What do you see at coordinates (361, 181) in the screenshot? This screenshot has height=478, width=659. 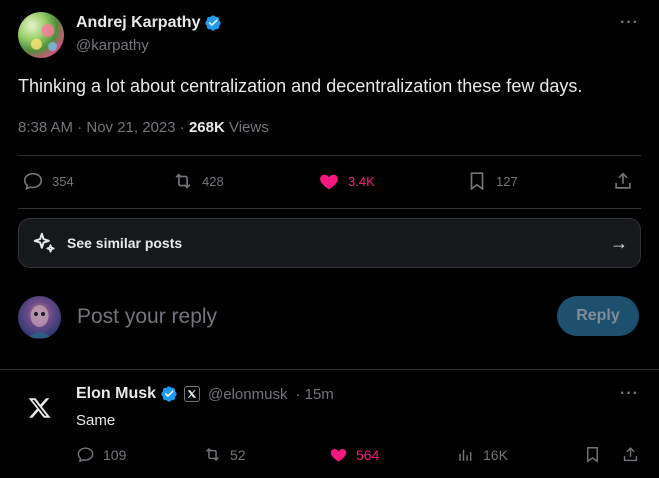 I see `like-count: 3.4K` at bounding box center [361, 181].